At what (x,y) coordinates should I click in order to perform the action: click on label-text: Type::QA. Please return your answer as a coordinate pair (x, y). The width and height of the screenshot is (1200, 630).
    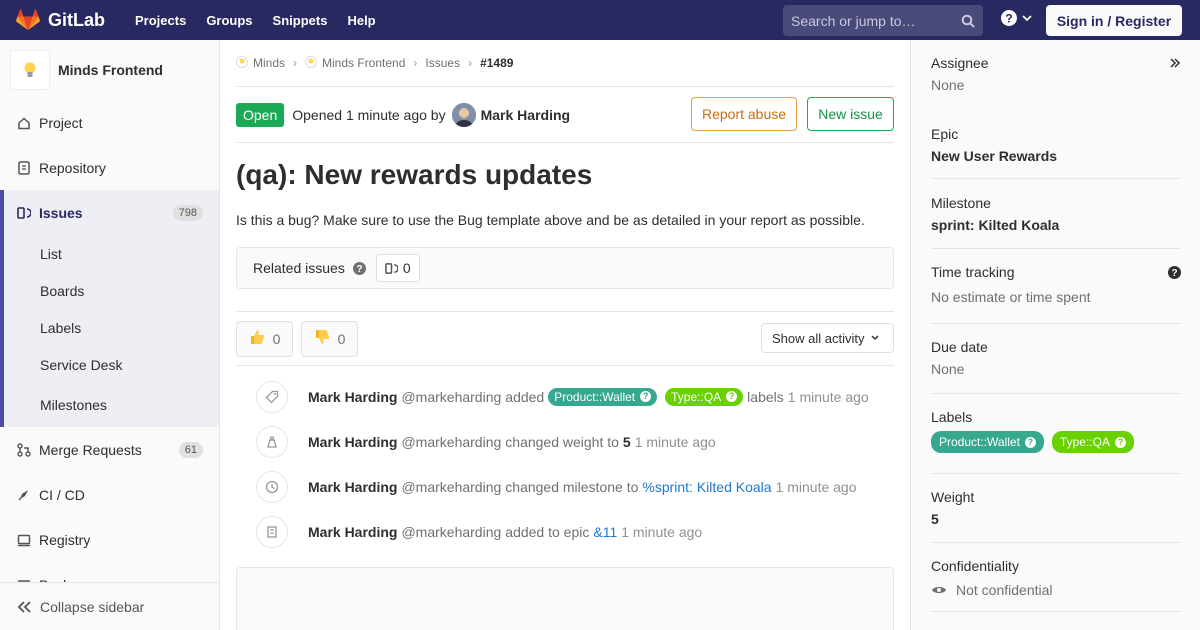
    Looking at the image, I should click on (696, 396).